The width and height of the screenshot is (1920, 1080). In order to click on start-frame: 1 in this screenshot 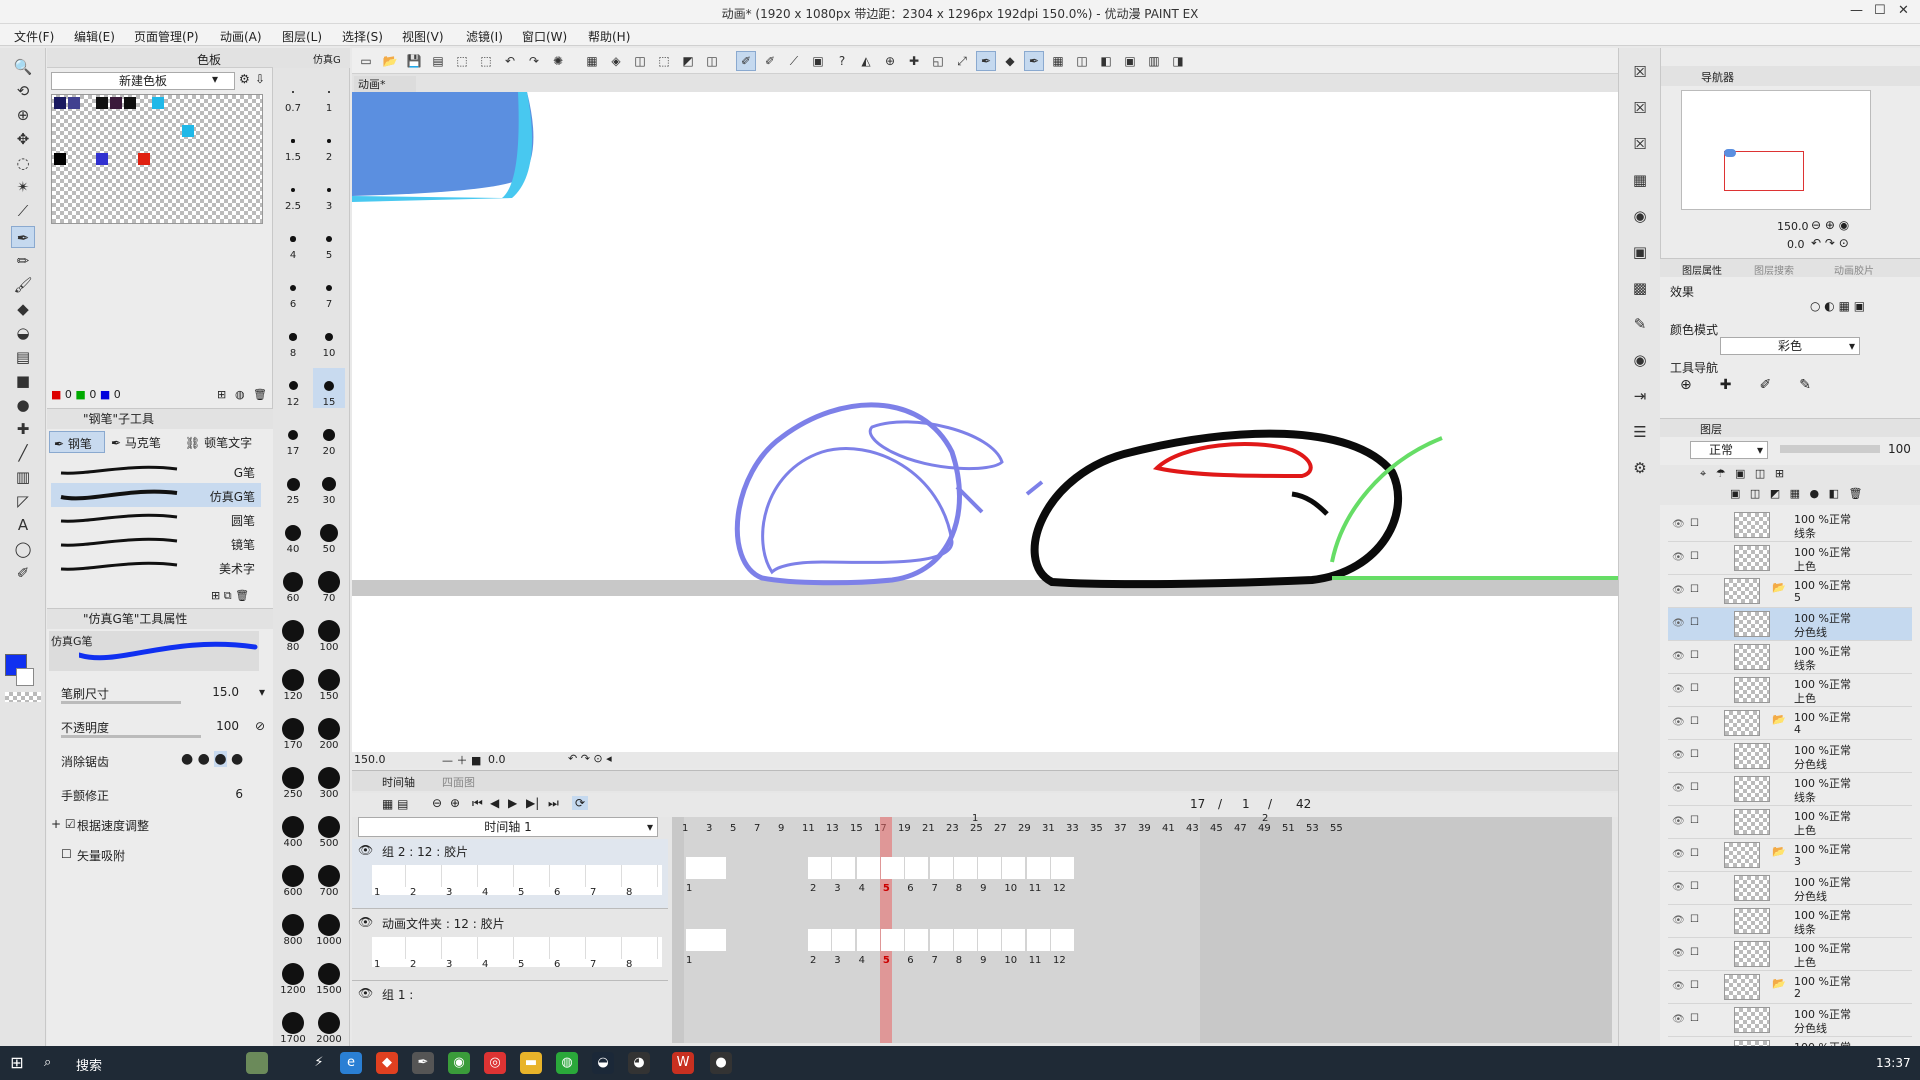, I will do `click(1246, 804)`.